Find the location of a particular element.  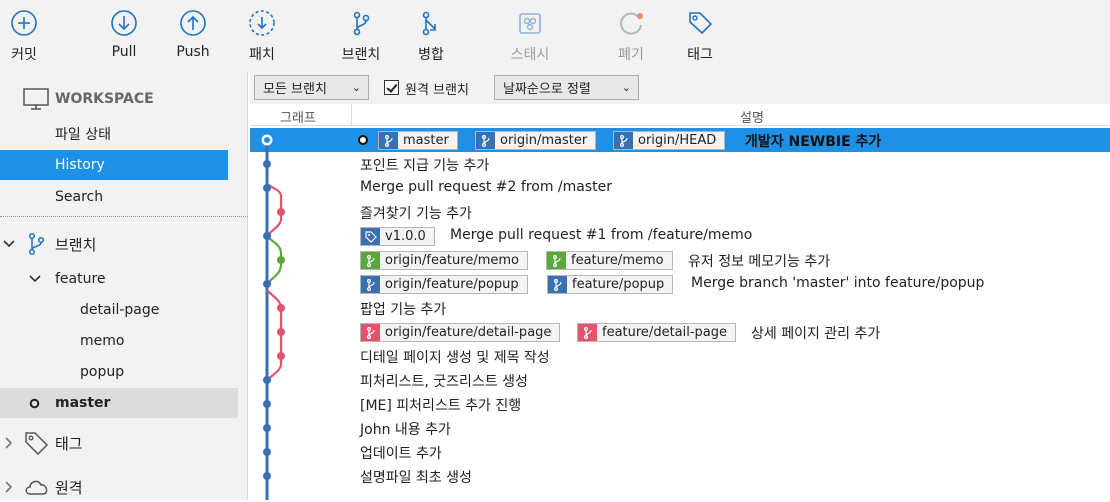

tag-label: origin/master is located at coordinates (544, 140).